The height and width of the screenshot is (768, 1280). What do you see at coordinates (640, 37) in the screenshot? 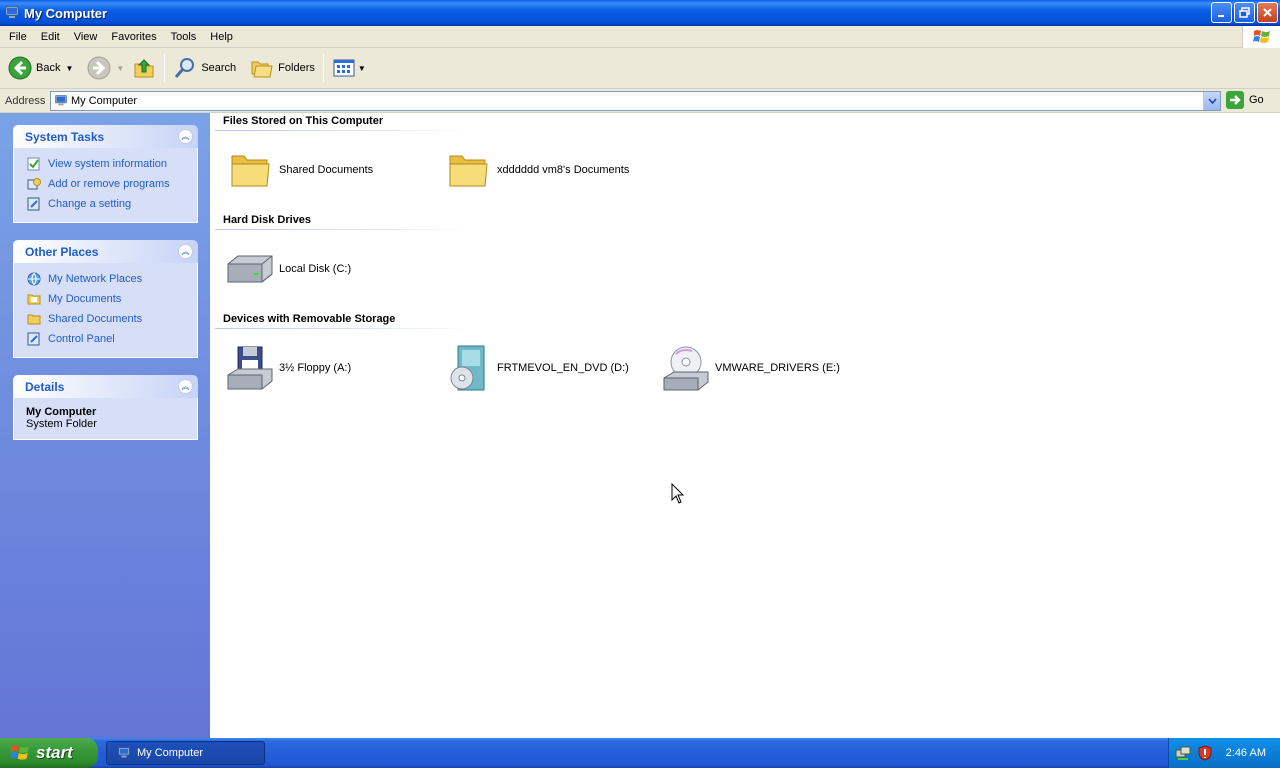
I see `menu-bar: File Edit View Favorites Tools Help` at bounding box center [640, 37].